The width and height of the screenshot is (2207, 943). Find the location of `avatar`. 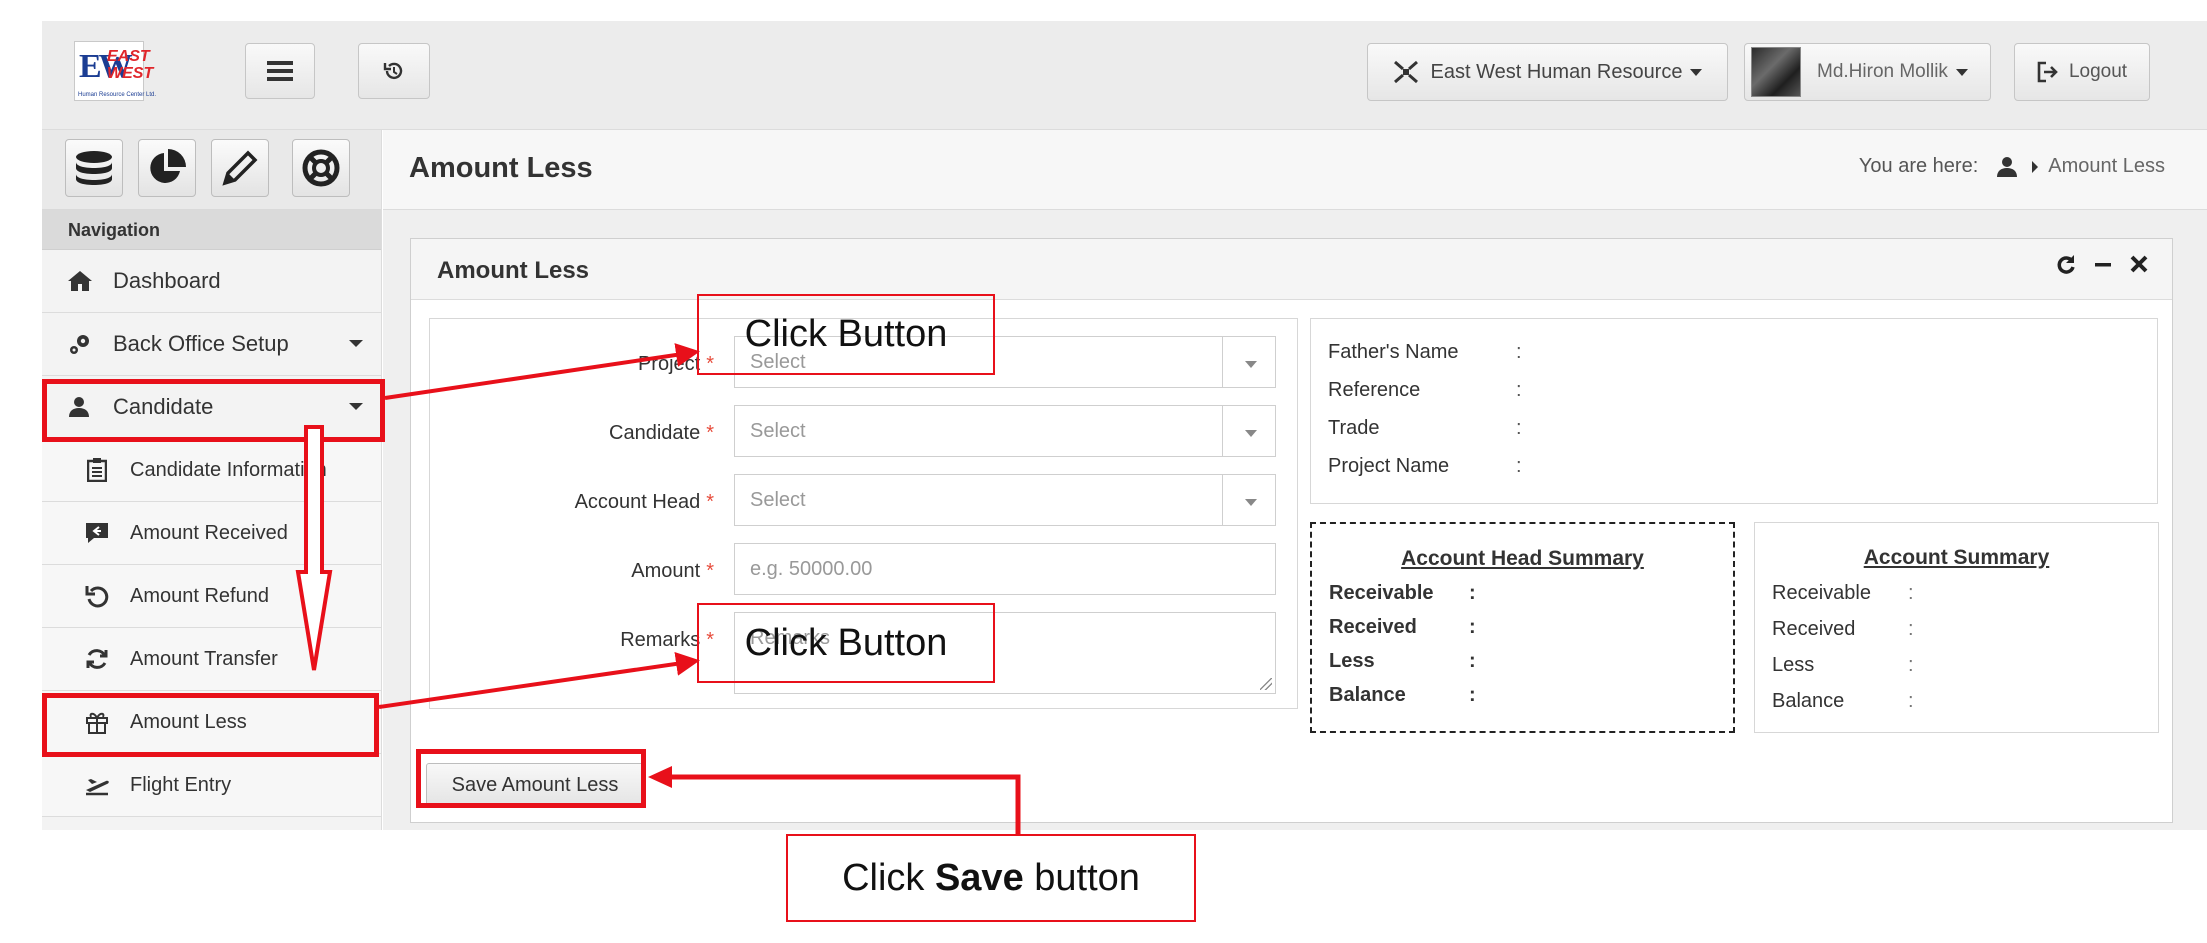

avatar is located at coordinates (1776, 72).